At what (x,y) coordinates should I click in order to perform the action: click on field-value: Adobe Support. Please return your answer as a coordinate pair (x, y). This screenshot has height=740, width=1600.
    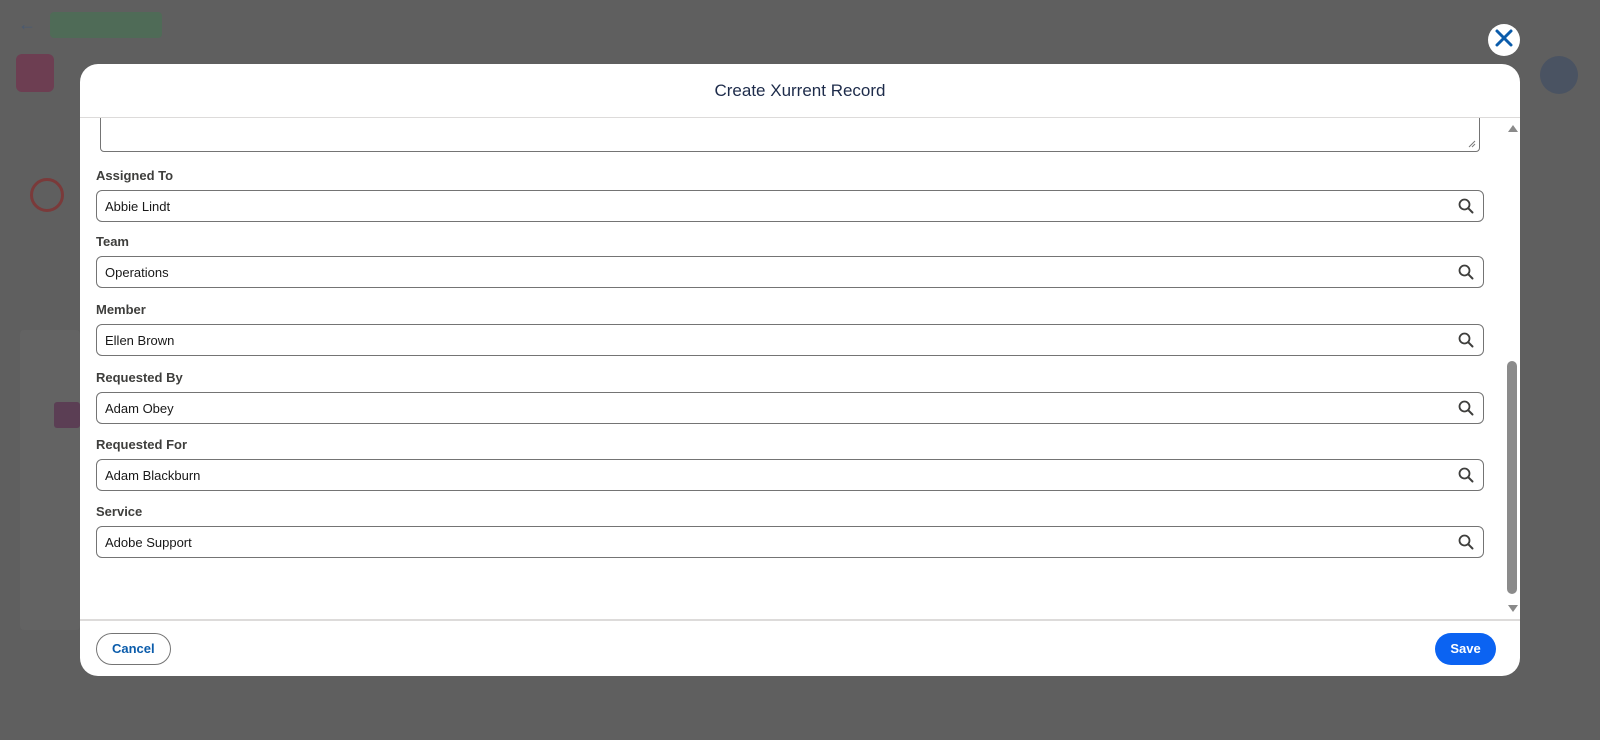
    Looking at the image, I should click on (148, 542).